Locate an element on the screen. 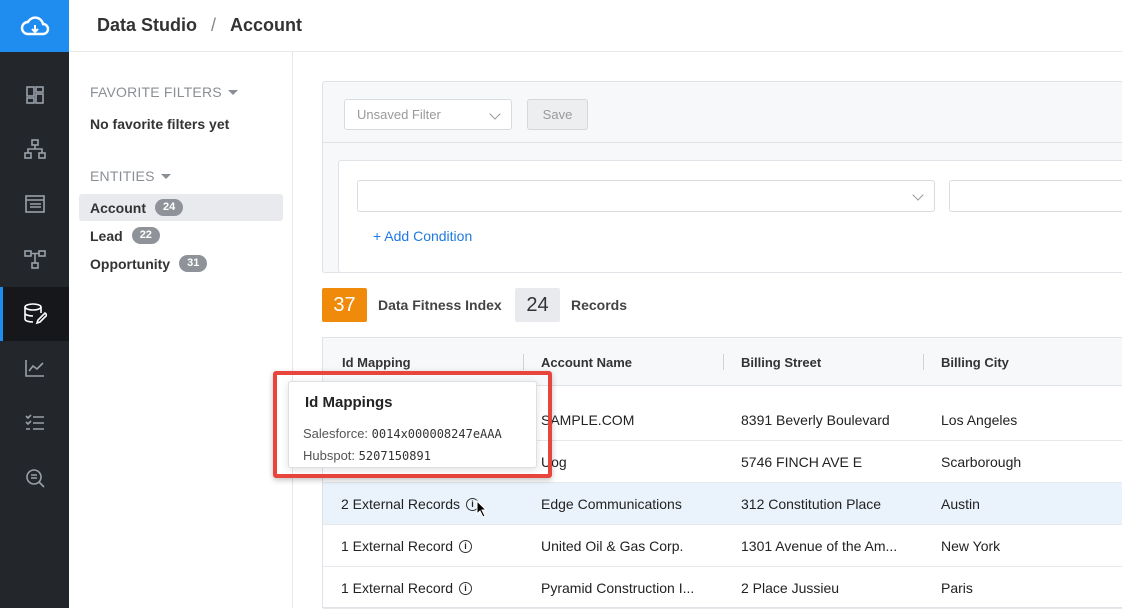  billing-city-cell: Los Angeles is located at coordinates (979, 420).